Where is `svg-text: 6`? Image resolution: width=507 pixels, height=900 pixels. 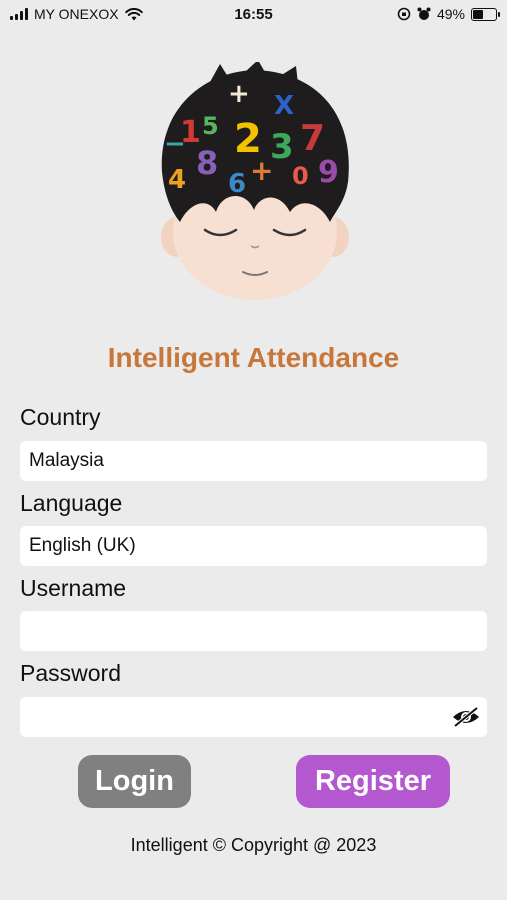
svg-text: 6 is located at coordinates (237, 184).